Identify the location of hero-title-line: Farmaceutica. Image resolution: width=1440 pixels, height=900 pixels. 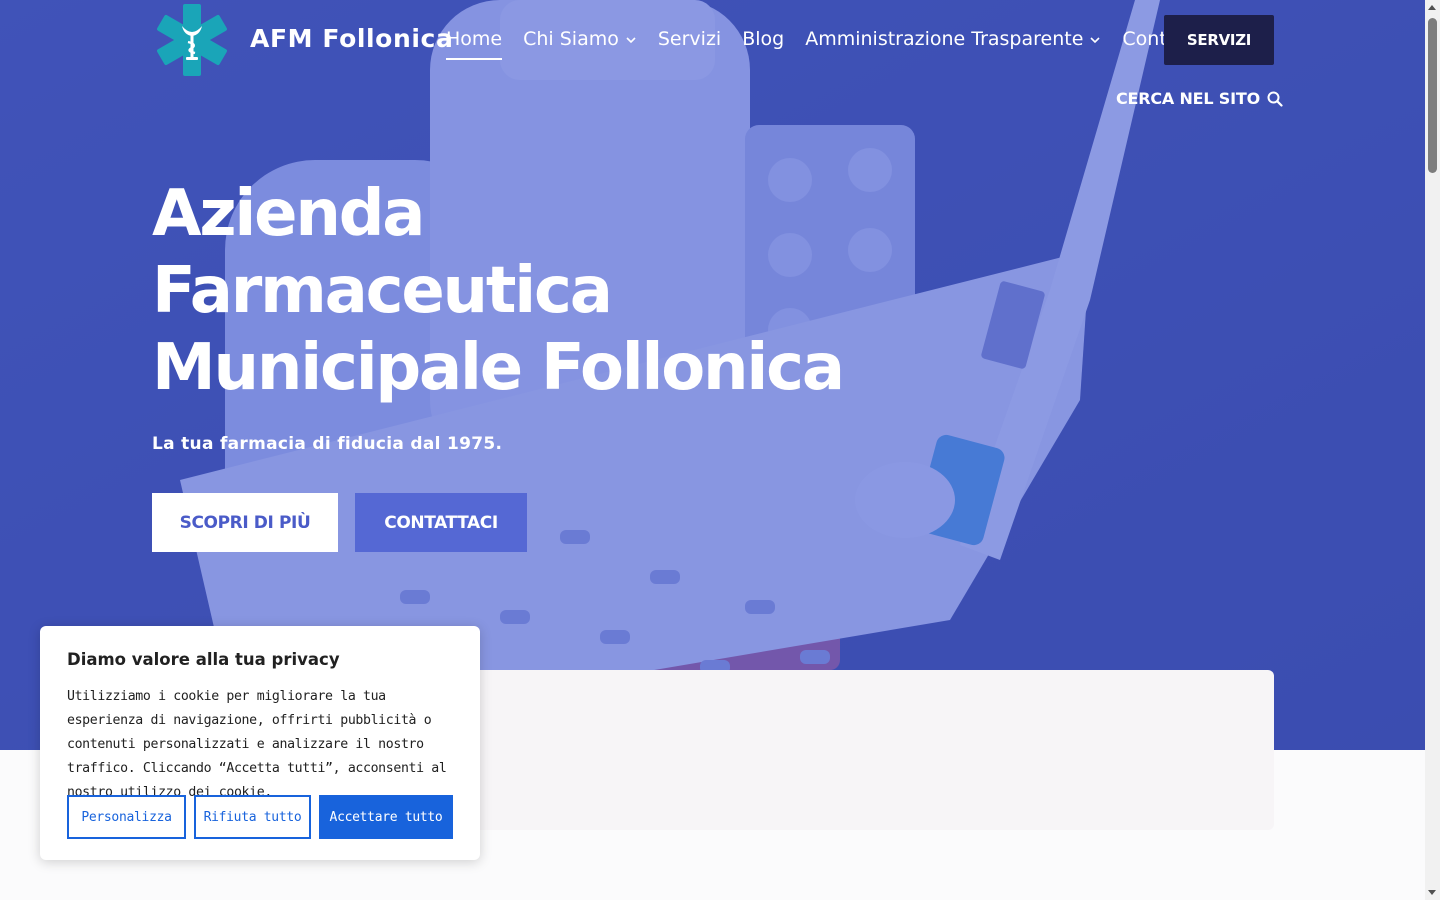
(382, 291).